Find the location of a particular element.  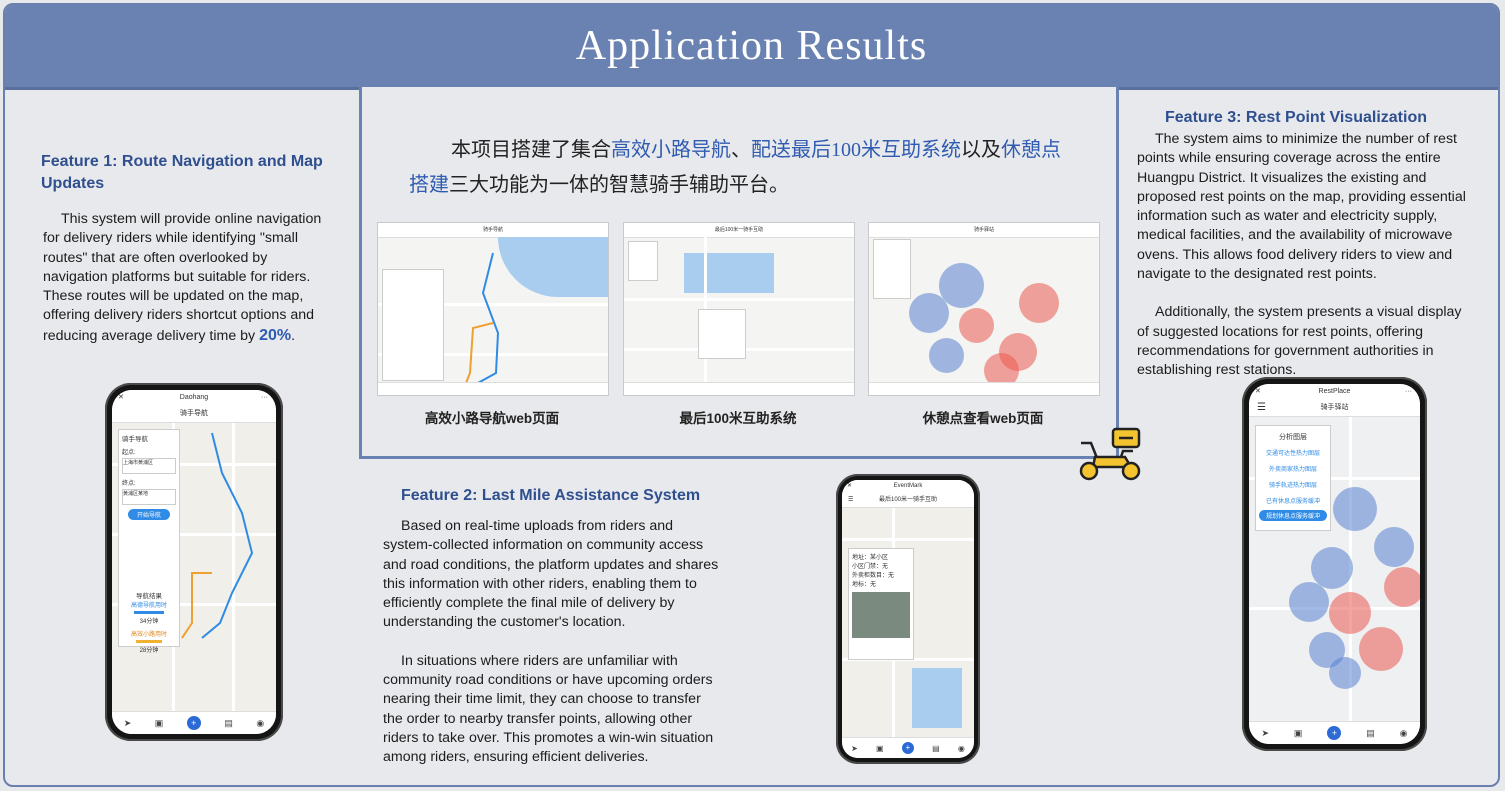

layer-option-trajectory: 骑手轨迹热力图层 is located at coordinates (1293, 484).